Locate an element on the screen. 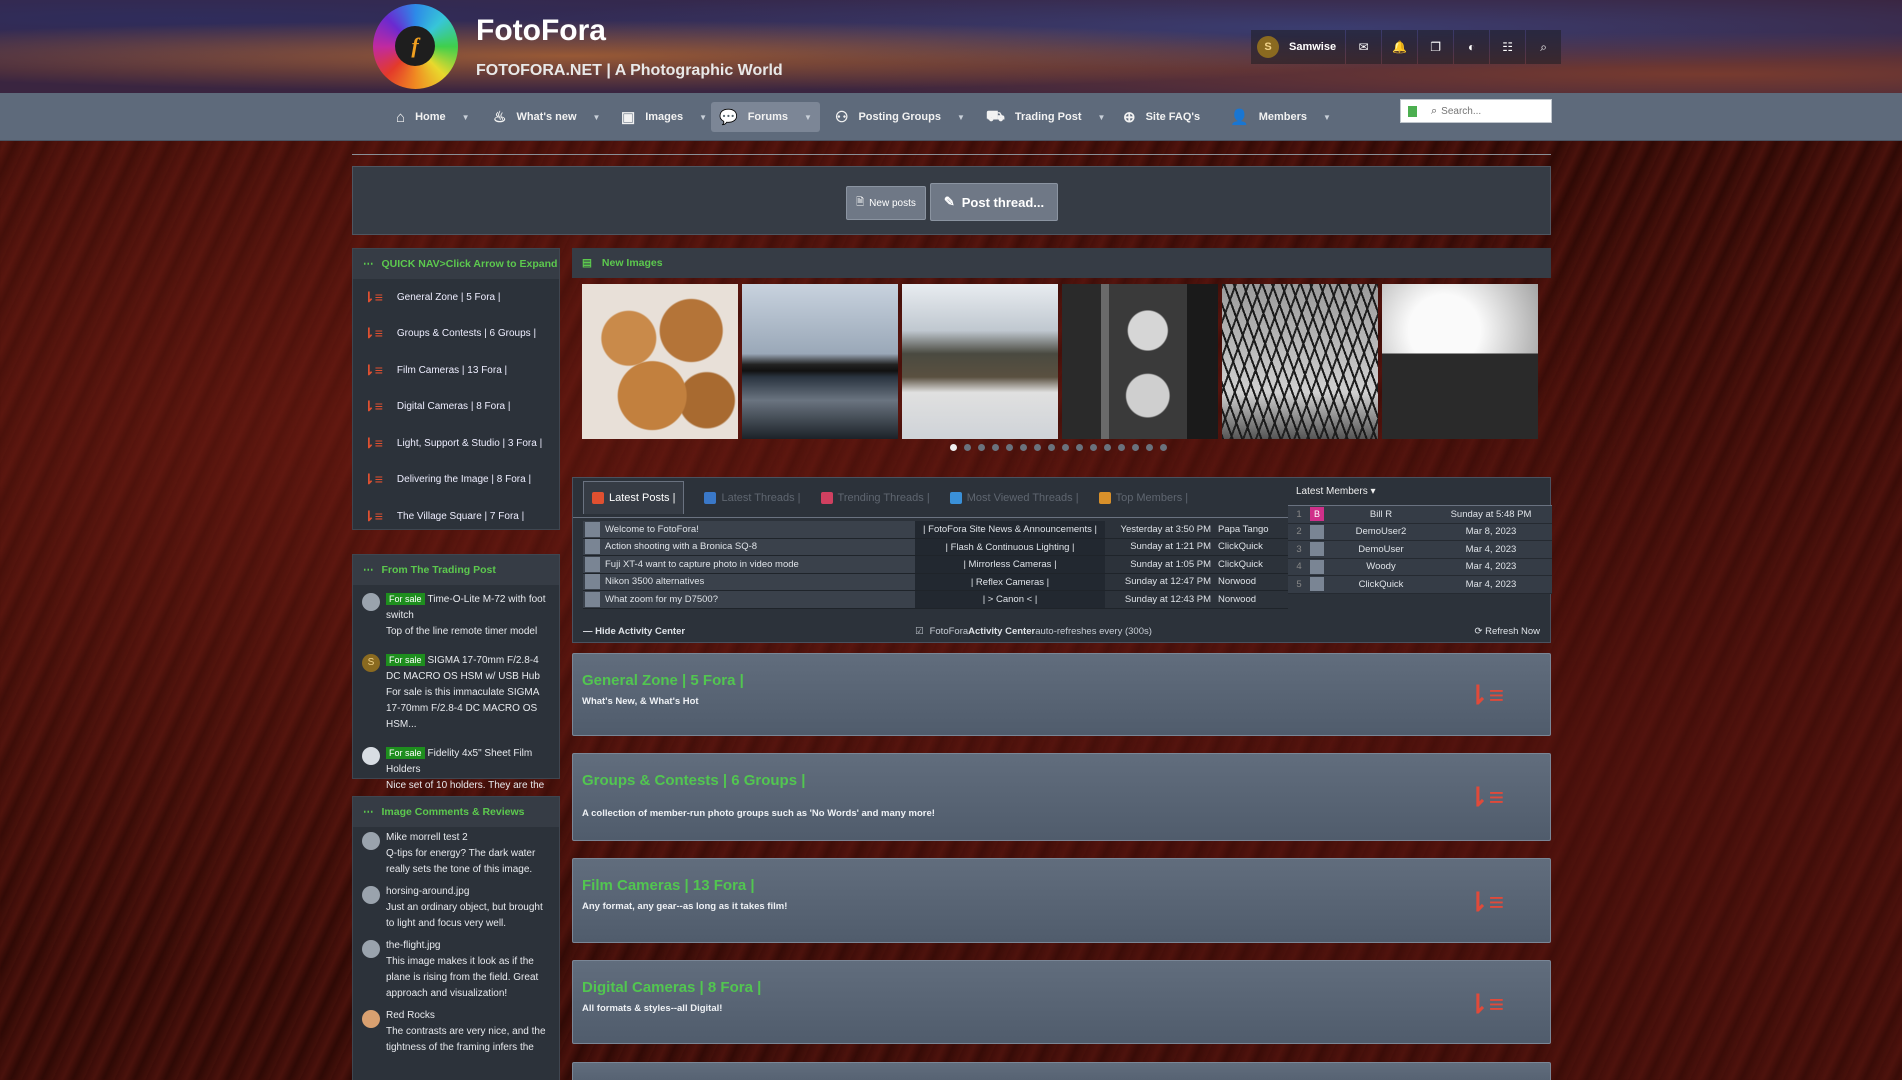 This screenshot has height=1080, width=1902. zone-title: General Zone | 5 Fora | is located at coordinates (663, 680).